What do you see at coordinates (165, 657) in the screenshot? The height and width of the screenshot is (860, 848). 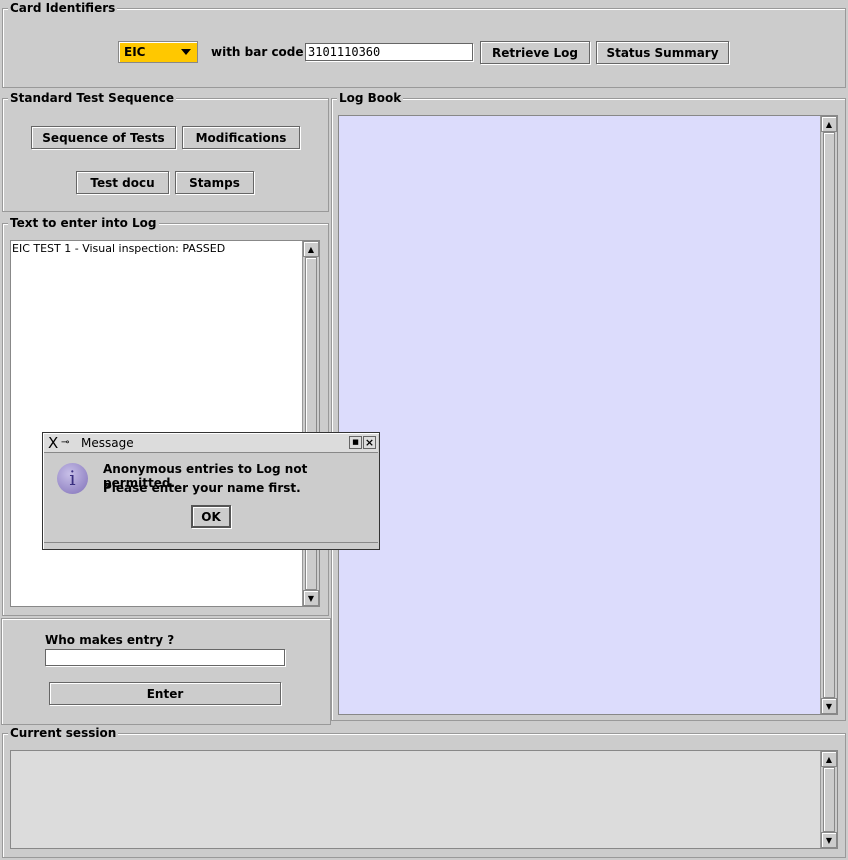 I see `who-input` at bounding box center [165, 657].